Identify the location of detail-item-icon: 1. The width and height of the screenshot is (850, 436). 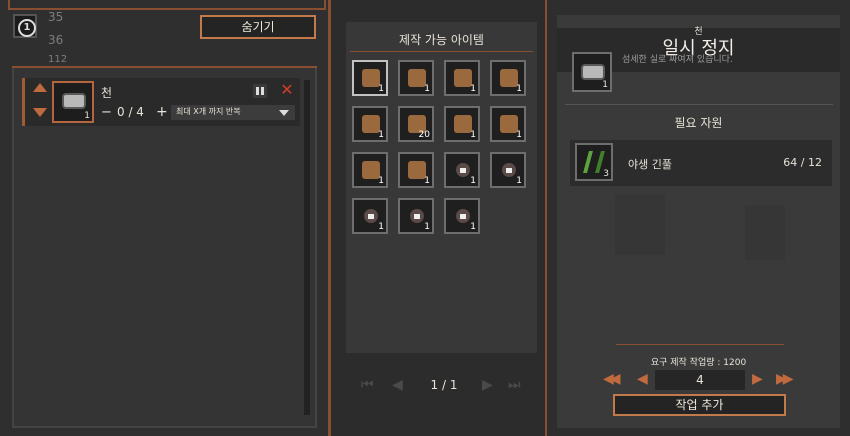
(592, 72).